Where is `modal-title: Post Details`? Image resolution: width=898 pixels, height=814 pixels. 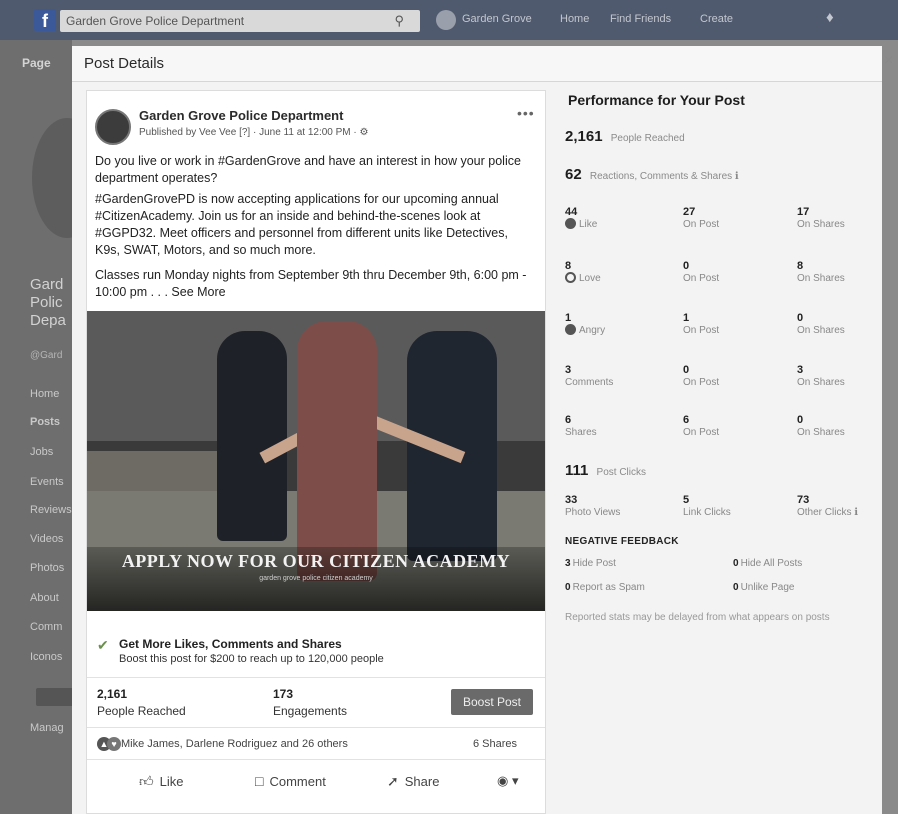
modal-title: Post Details is located at coordinates (124, 63).